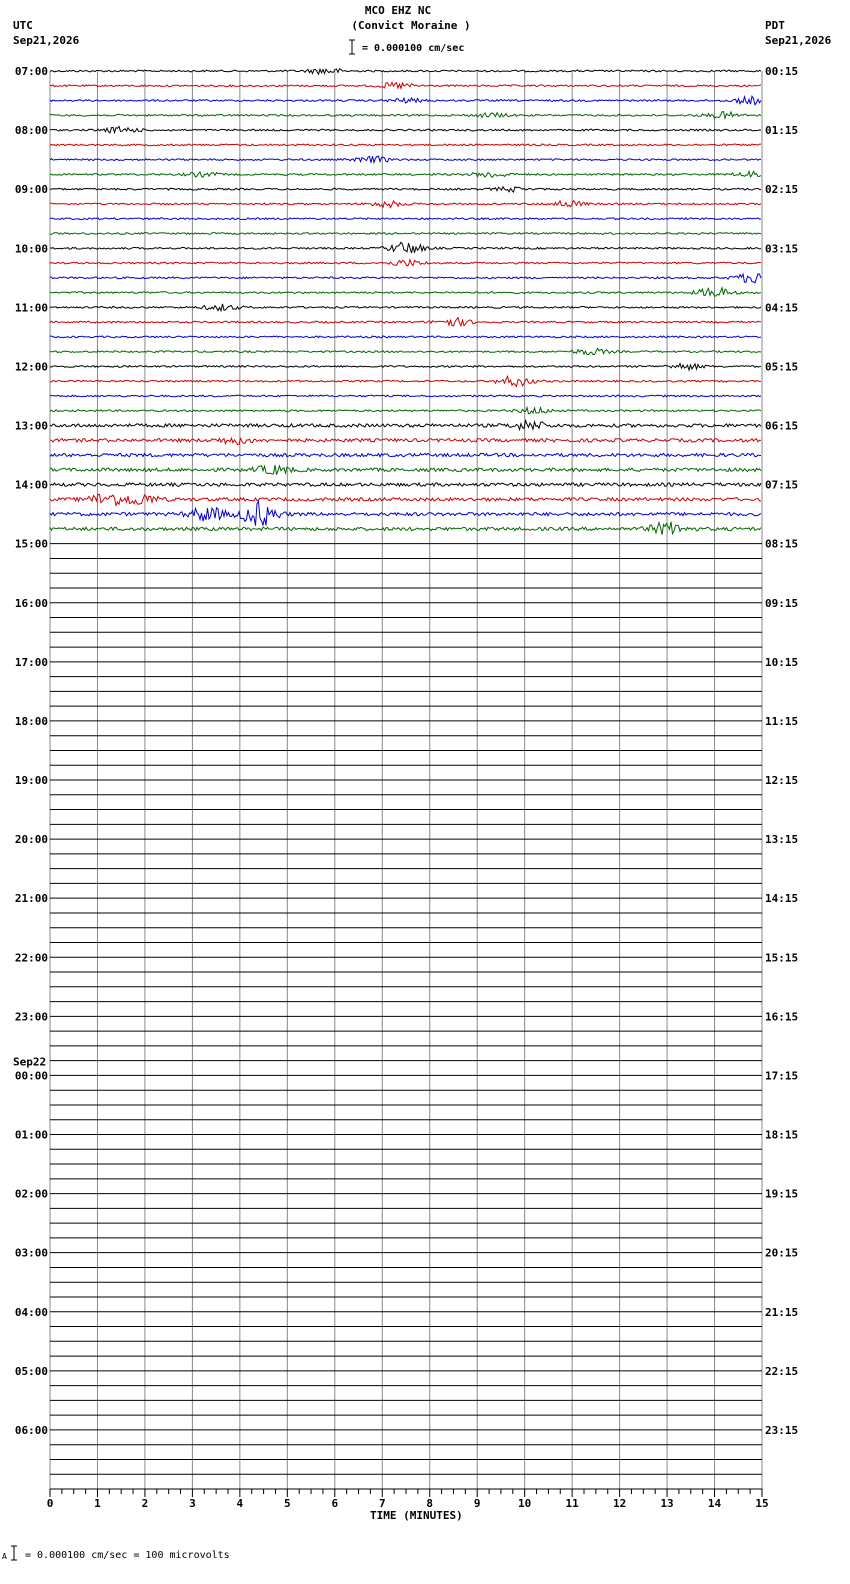 Image resolution: width=850 pixels, height=1584 pixels. What do you see at coordinates (287, 1503) in the screenshot?
I see `x-tick-label: 5` at bounding box center [287, 1503].